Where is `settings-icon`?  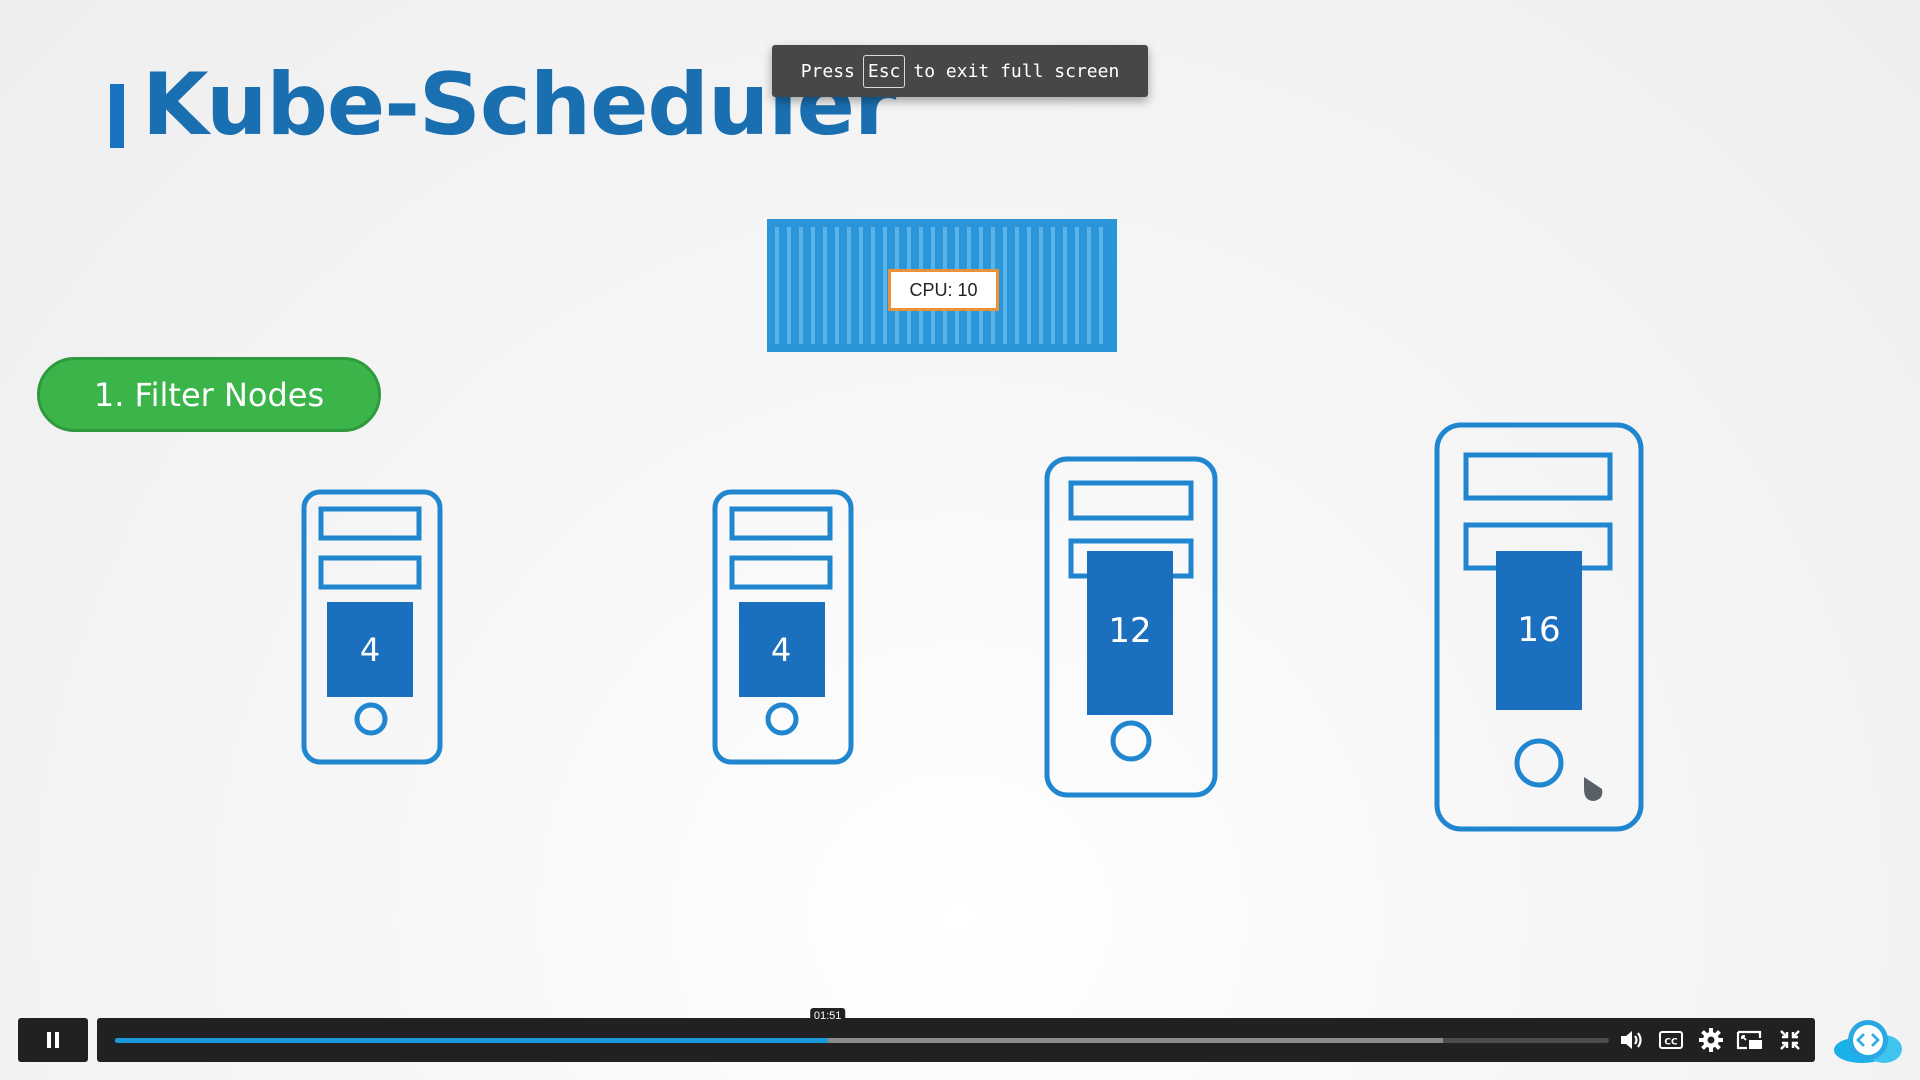
settings-icon is located at coordinates (1711, 1040).